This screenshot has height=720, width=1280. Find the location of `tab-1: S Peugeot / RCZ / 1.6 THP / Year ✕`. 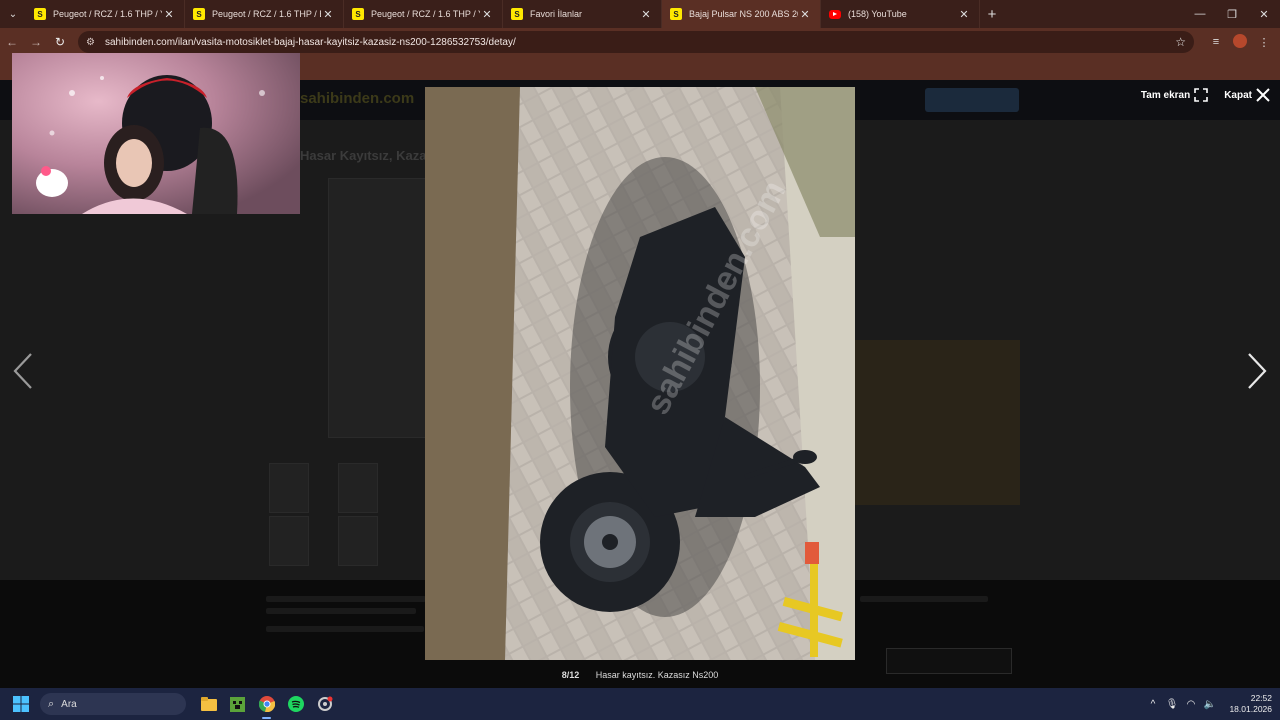

tab-1: S Peugeot / RCZ / 1.6 THP / Year ✕ is located at coordinates (105, 14).